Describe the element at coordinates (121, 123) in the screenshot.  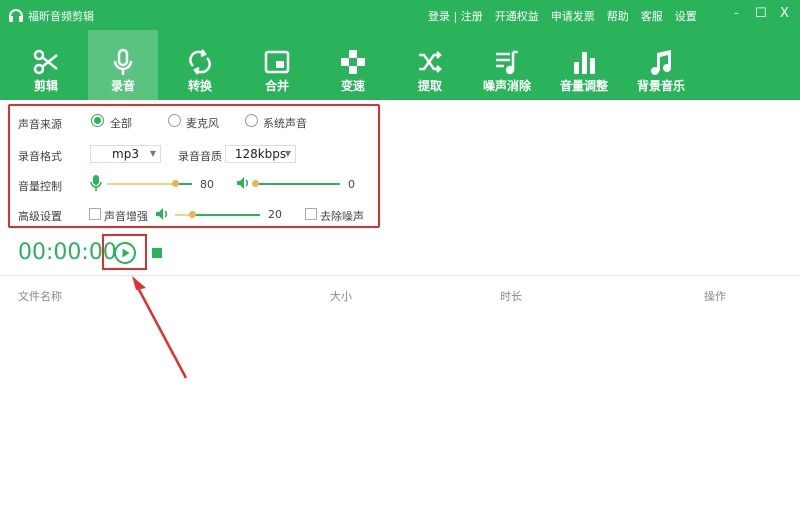
I see `radio-all-label: 全部` at that location.